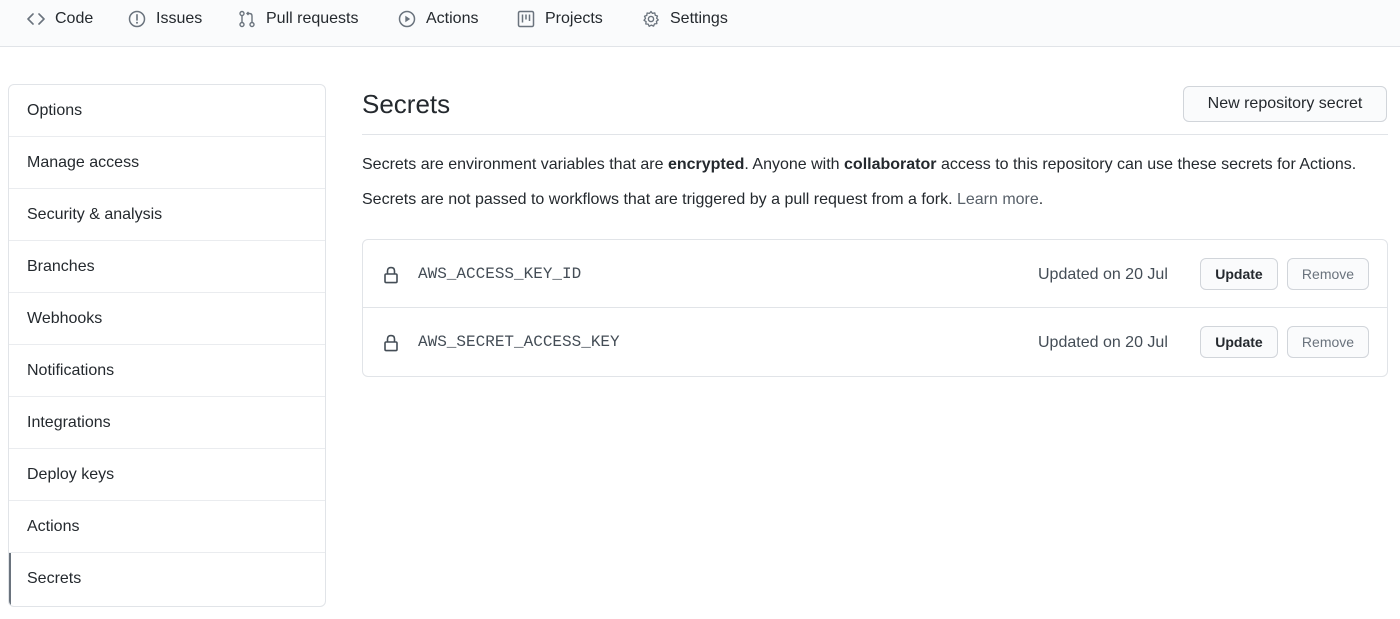 This screenshot has height=619, width=1400. Describe the element at coordinates (167, 319) in the screenshot. I see `sidebar-item-webhooks: Webhooks` at that location.